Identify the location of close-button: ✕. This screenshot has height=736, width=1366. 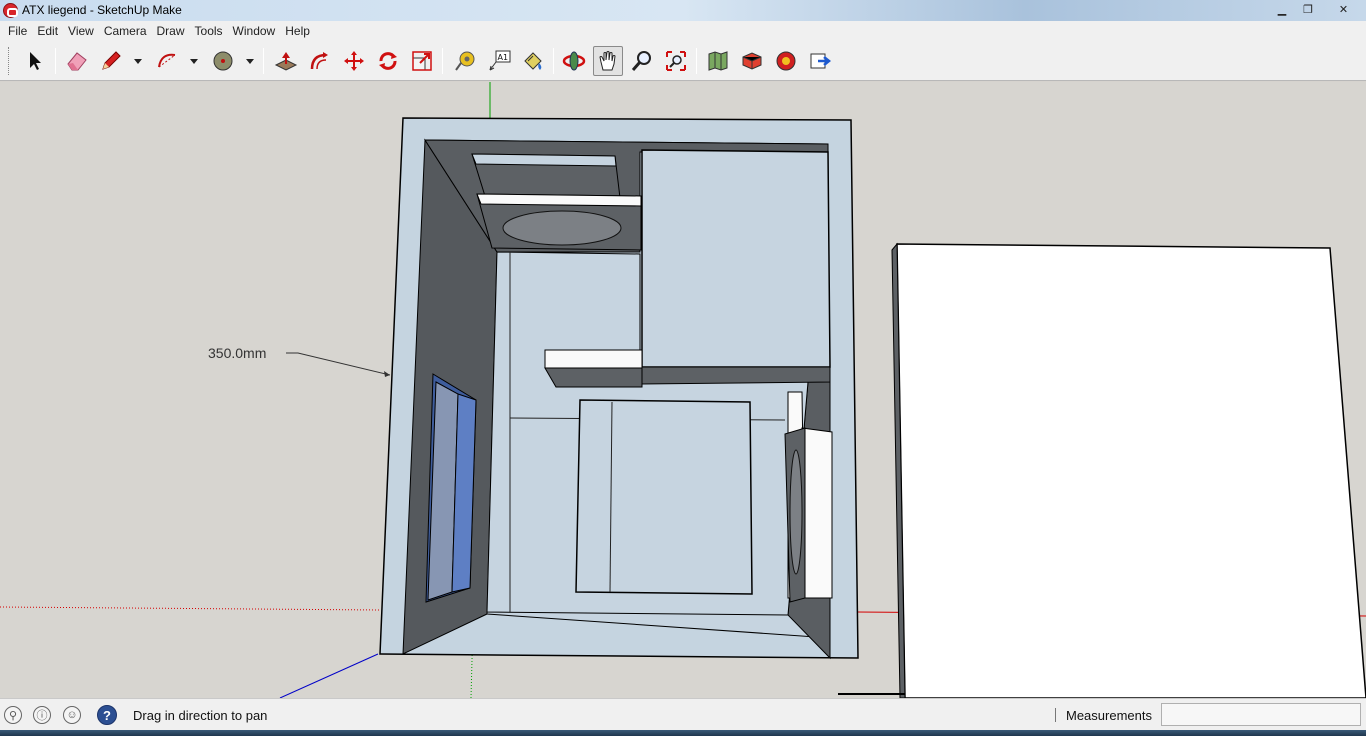
(1343, 9).